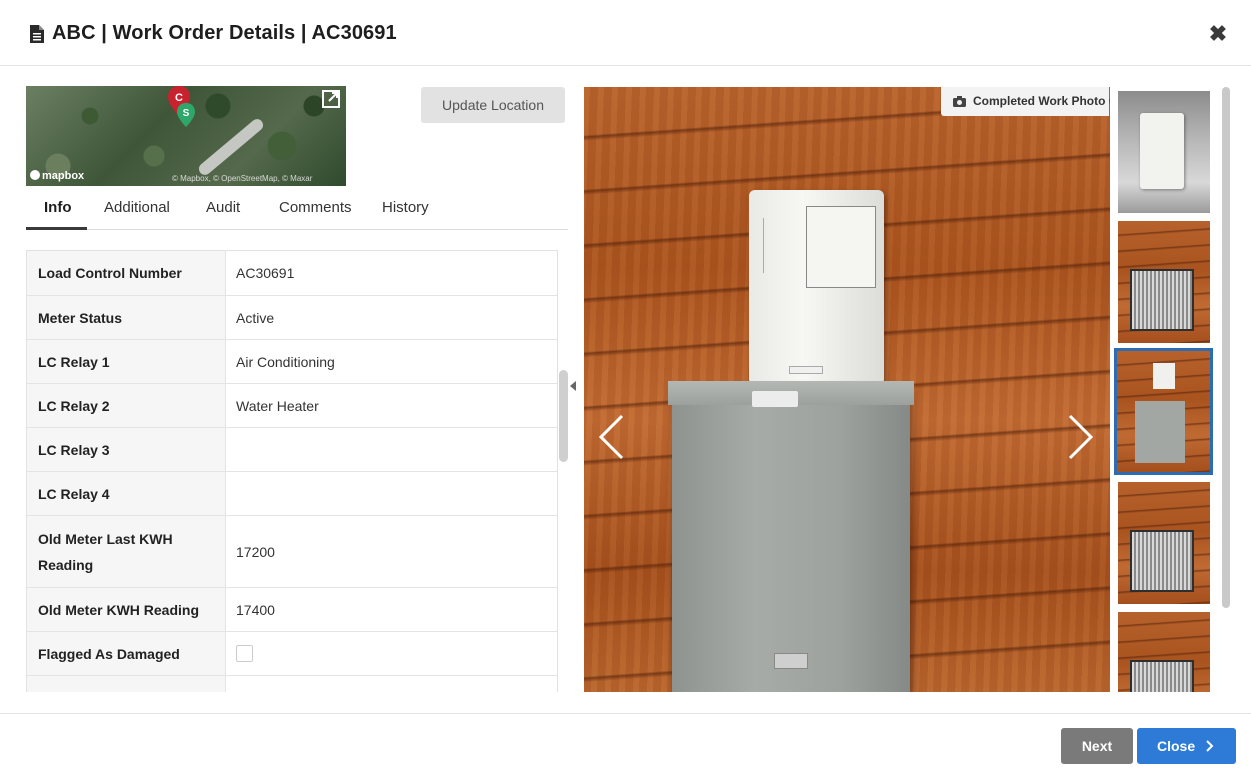 This screenshot has height=775, width=1251. What do you see at coordinates (1097, 746) in the screenshot?
I see `next-button: Next` at bounding box center [1097, 746].